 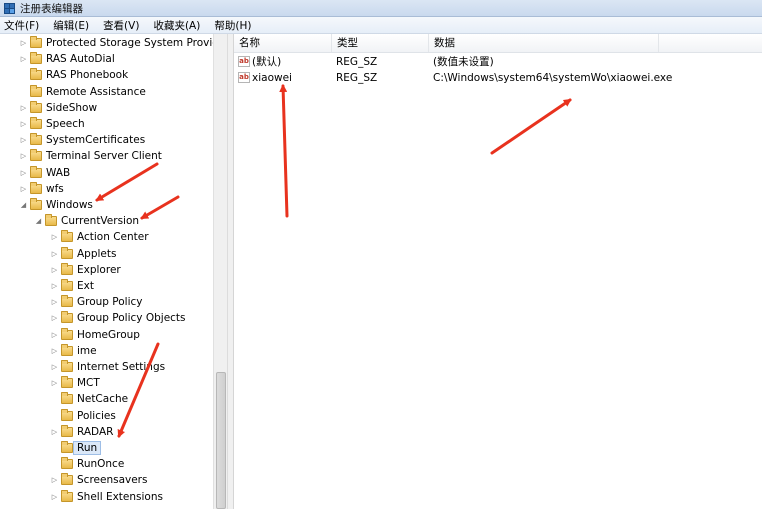 What do you see at coordinates (118, 318) in the screenshot?
I see `tree-item: ▷ Group Policy Objects` at bounding box center [118, 318].